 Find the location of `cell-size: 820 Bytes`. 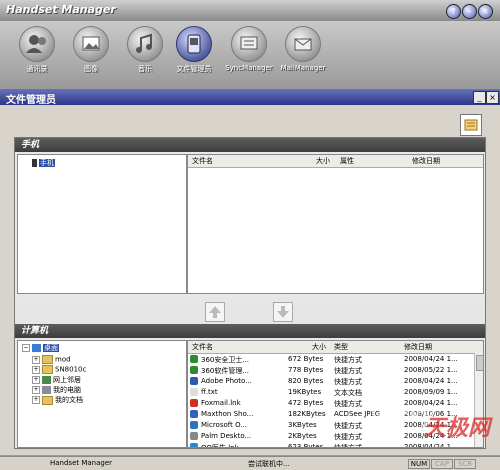

cell-size: 820 Bytes is located at coordinates (306, 381).